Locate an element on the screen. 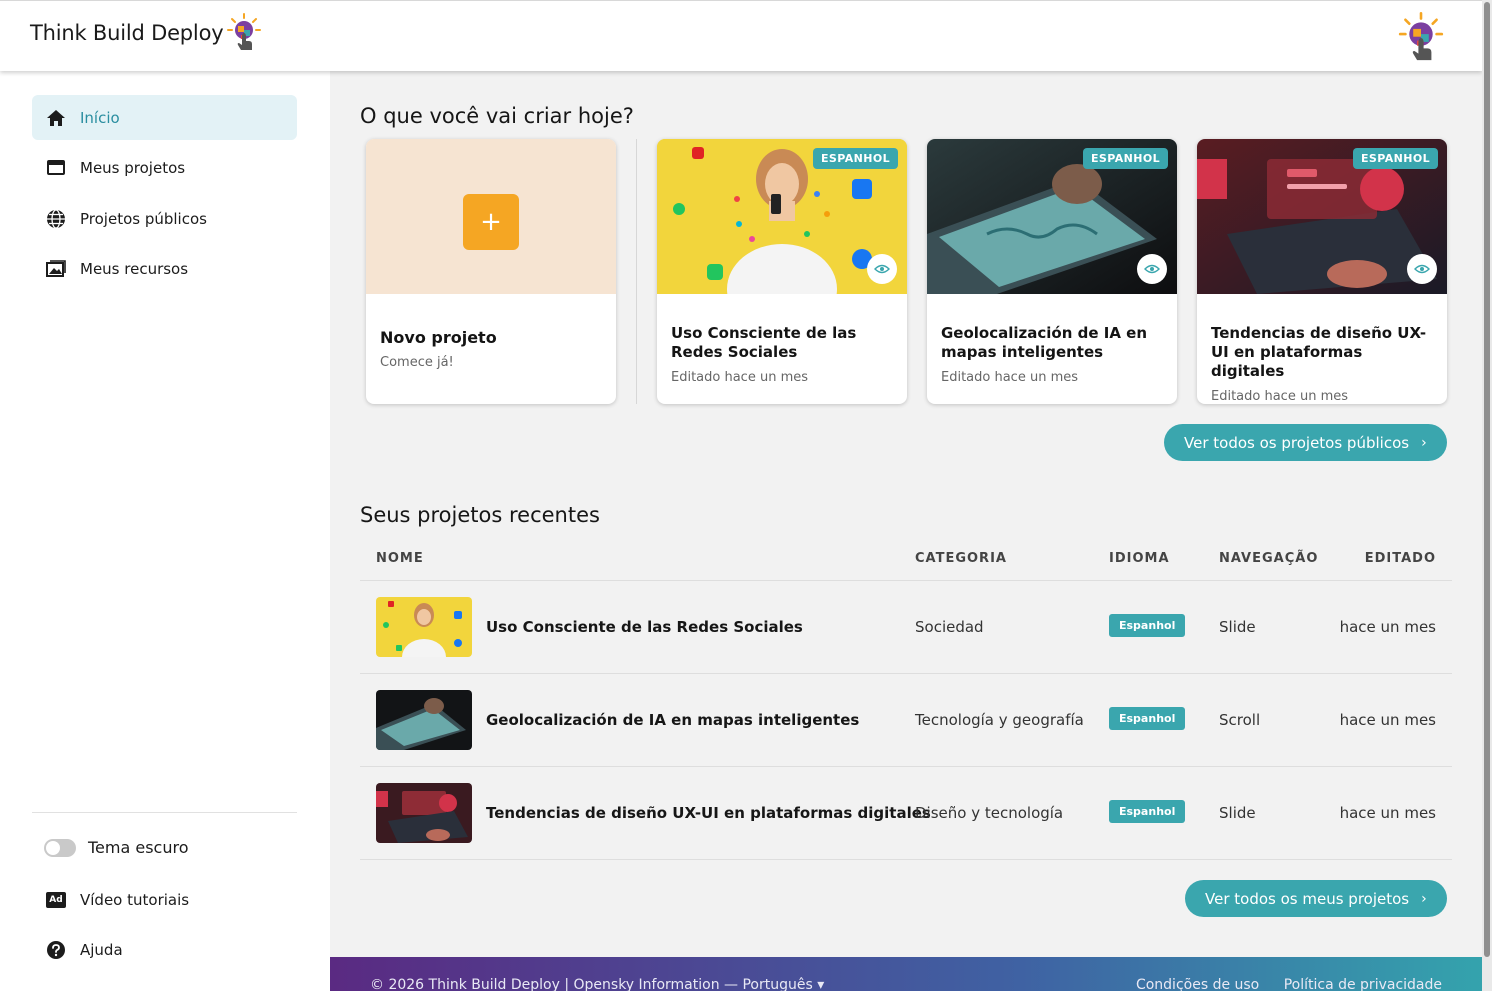  column-header-name: NOME is located at coordinates (400, 558).